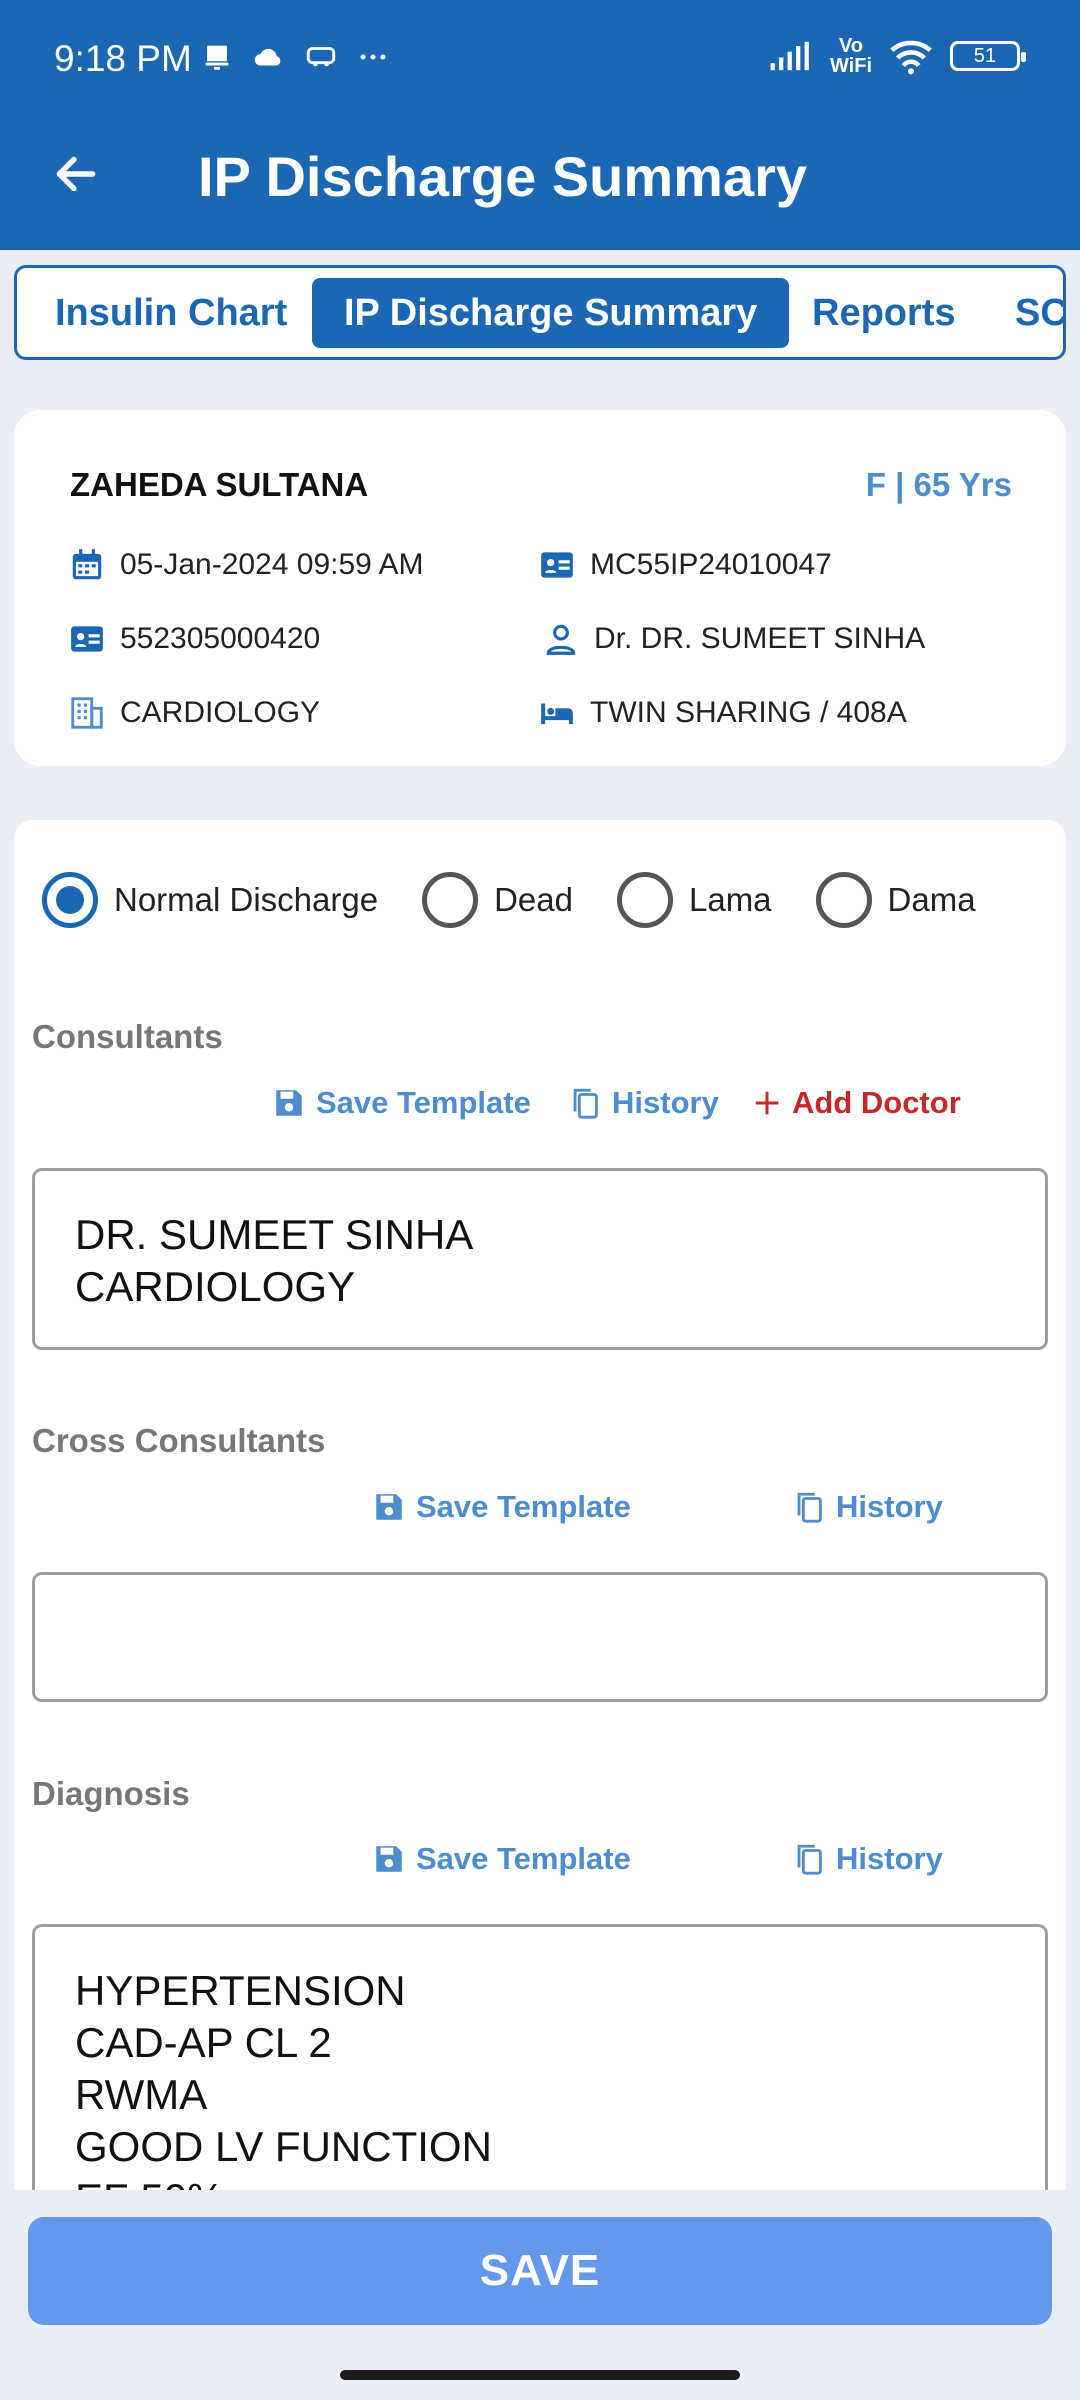 The width and height of the screenshot is (1080, 2400). What do you see at coordinates (219, 484) in the screenshot?
I see `patient-name: ZAHEDA SULTANA` at bounding box center [219, 484].